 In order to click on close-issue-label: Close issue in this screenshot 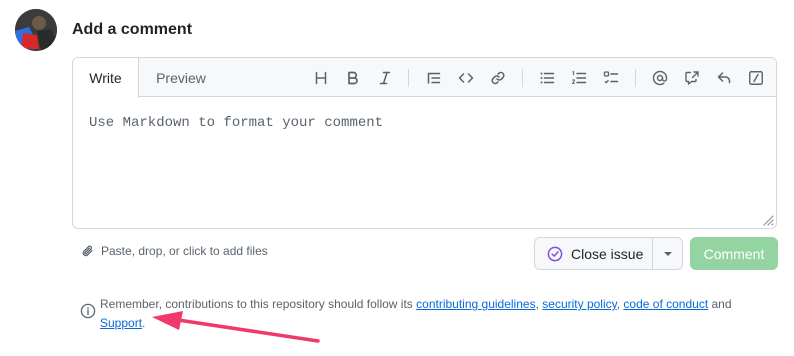, I will do `click(607, 253)`.